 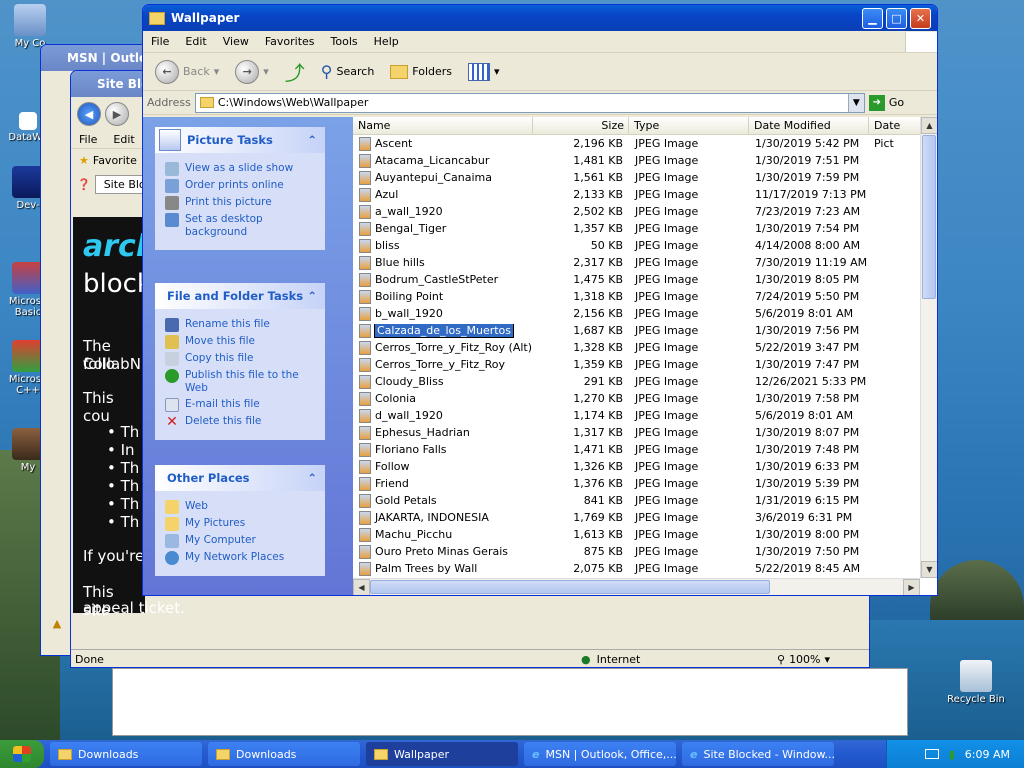 I want to click on file-name: Cloudy_Bliss, so click(x=409, y=381).